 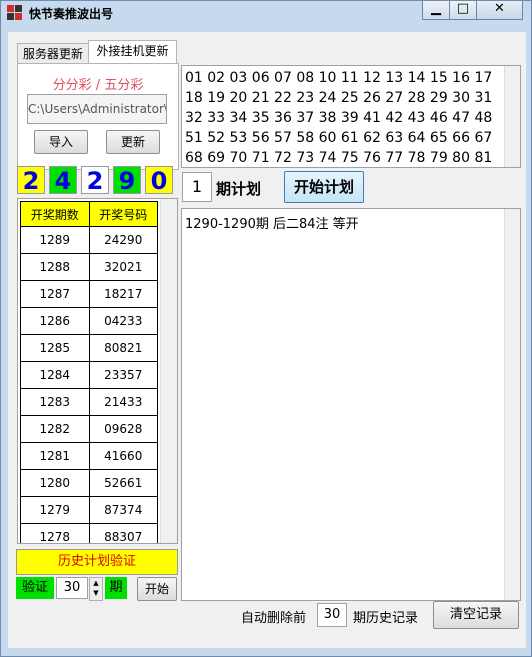 What do you see at coordinates (386, 618) in the screenshot?
I see `history-records-label: 期历史记录` at bounding box center [386, 618].